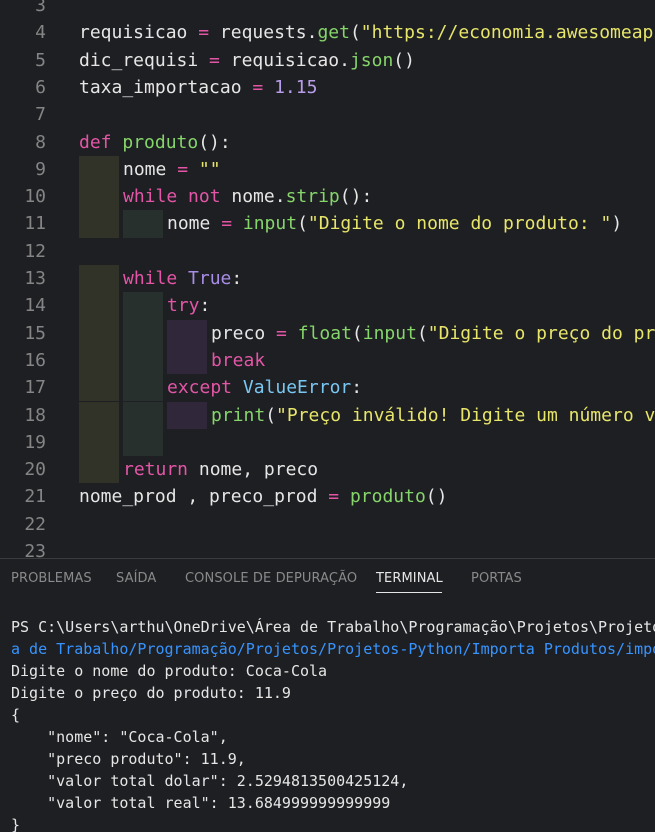 This screenshot has height=832, width=655. Describe the element at coordinates (40, 115) in the screenshot. I see `line-number: 7` at that location.